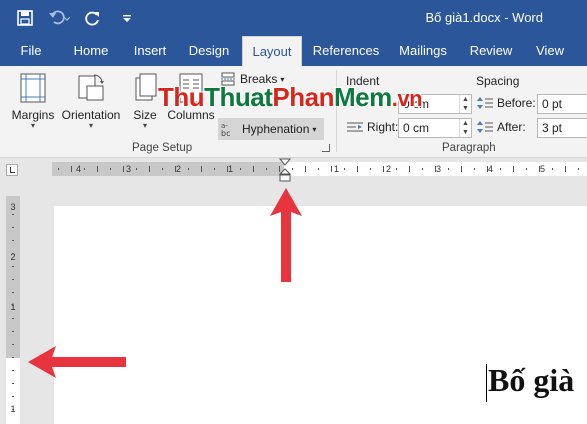 The height and width of the screenshot is (424, 587). I want to click on undo-icon, so click(59, 18).